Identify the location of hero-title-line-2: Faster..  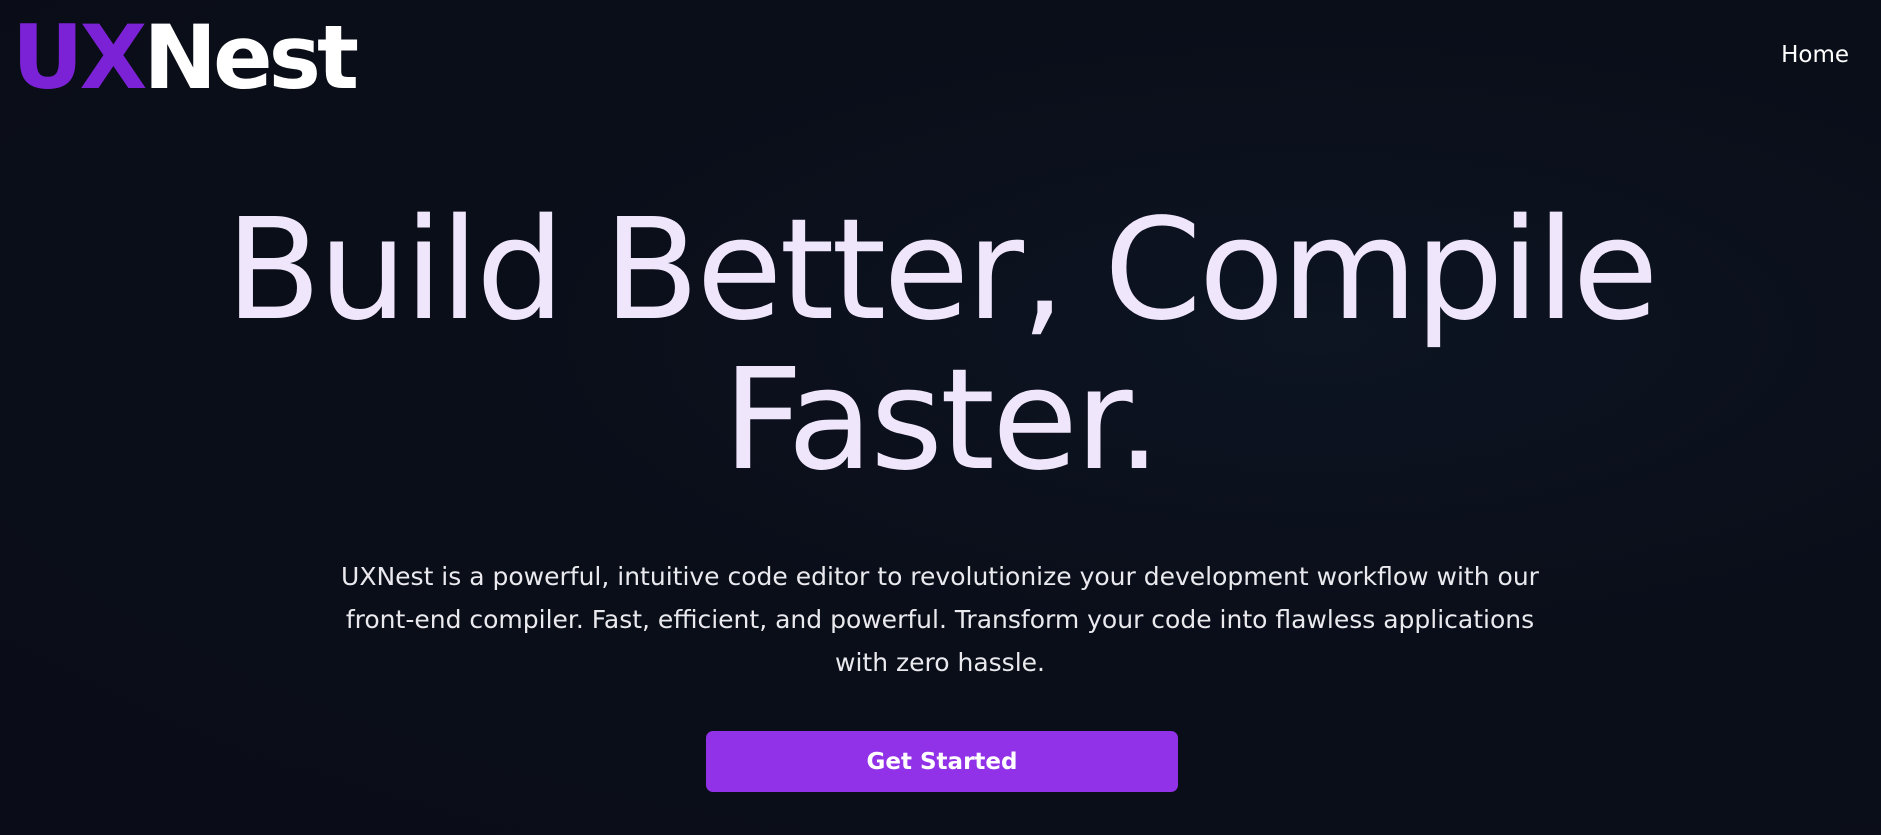
(942, 420).